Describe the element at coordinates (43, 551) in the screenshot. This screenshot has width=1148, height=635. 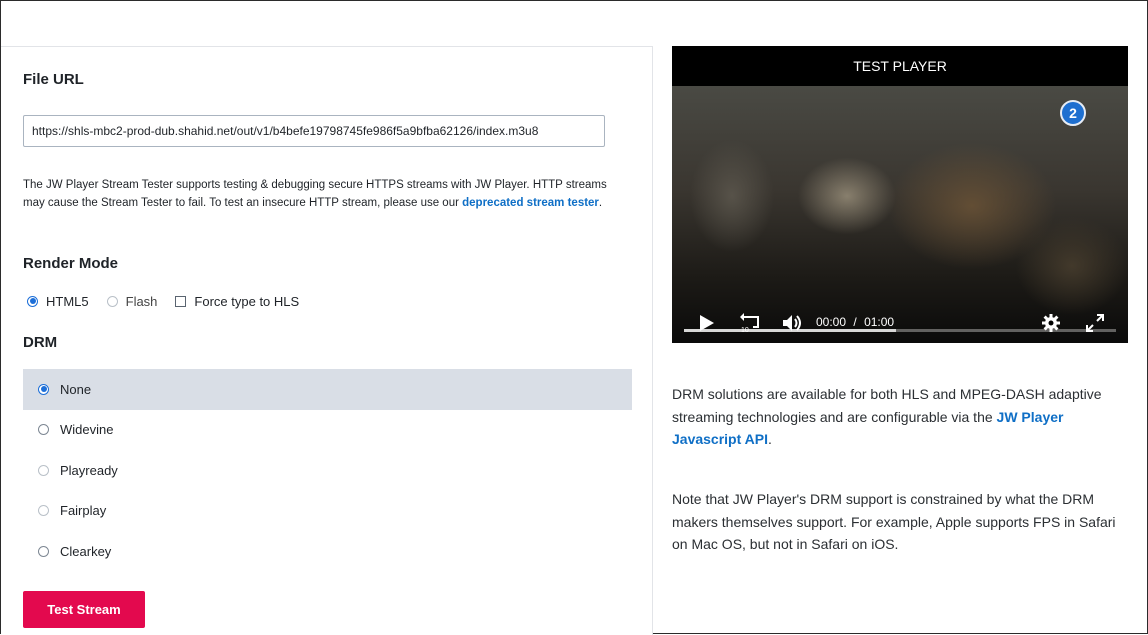
I see `clearkey-radio` at that location.